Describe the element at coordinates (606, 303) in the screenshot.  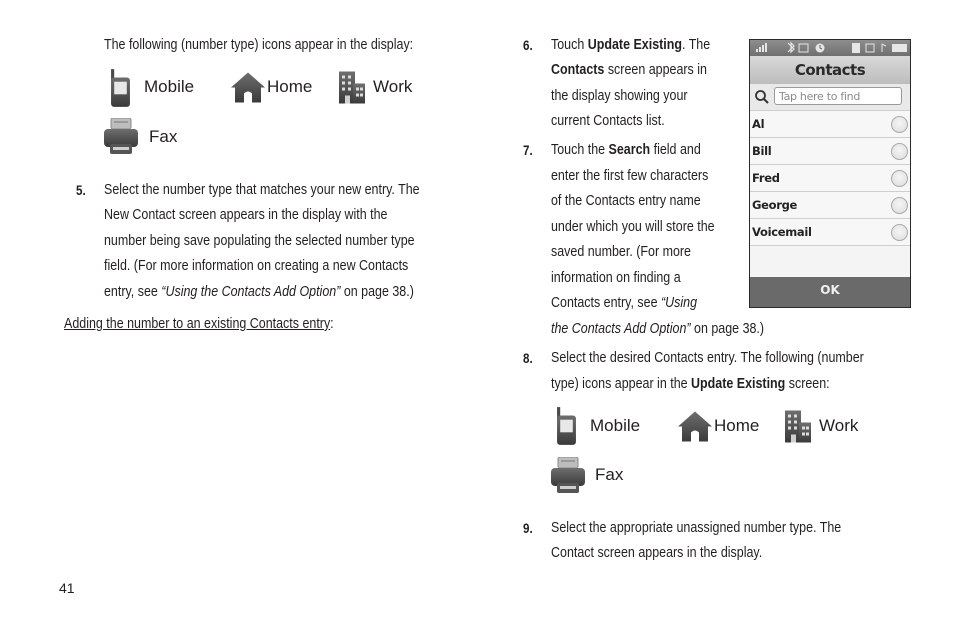
I see `step-7-text-7: Contacts entry, see` at that location.